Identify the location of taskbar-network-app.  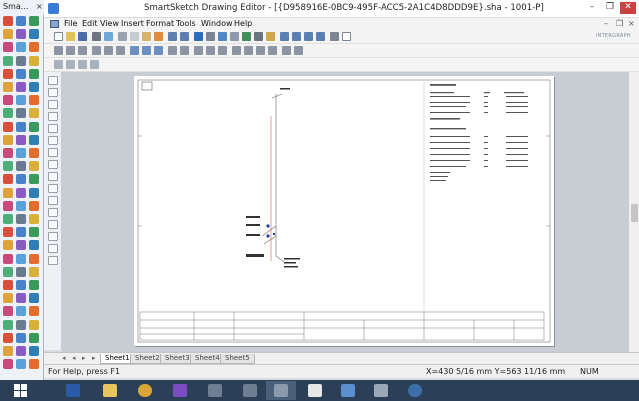
(348, 390).